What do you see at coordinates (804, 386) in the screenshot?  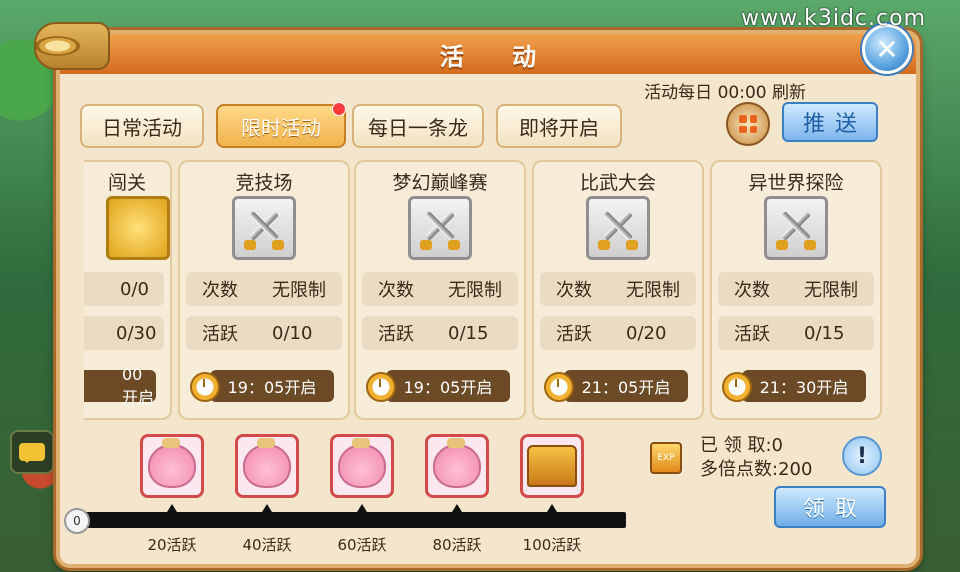 I see `open-time-bar: 21：30开启` at bounding box center [804, 386].